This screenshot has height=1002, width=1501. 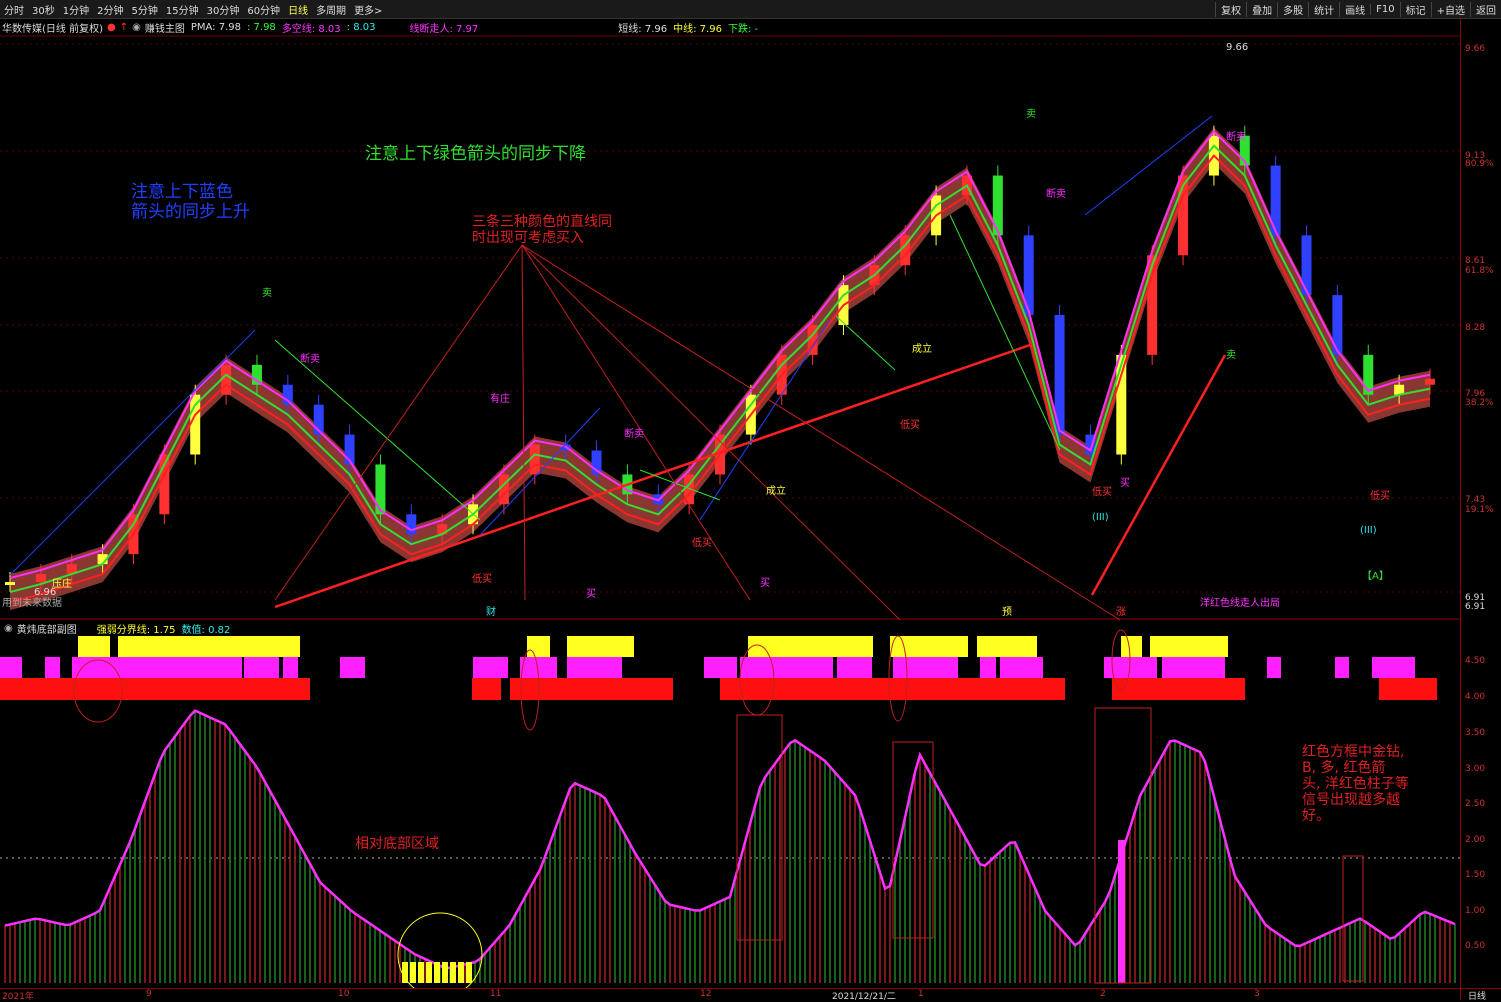 What do you see at coordinates (1375, 576) in the screenshot?
I see `chart-signal-label: 【A】` at bounding box center [1375, 576].